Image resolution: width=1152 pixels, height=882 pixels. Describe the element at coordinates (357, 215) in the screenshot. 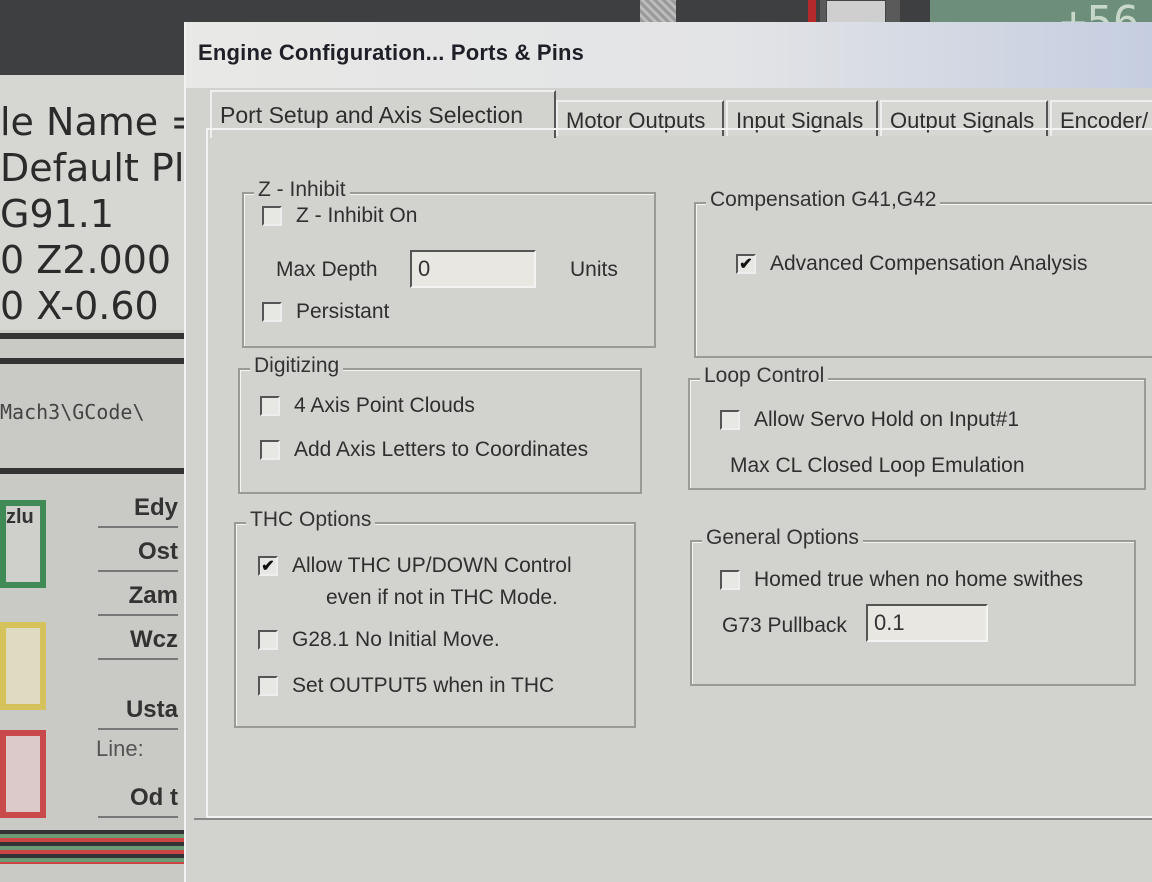

I see `checkbox-label: Z - Inhibit On` at that location.